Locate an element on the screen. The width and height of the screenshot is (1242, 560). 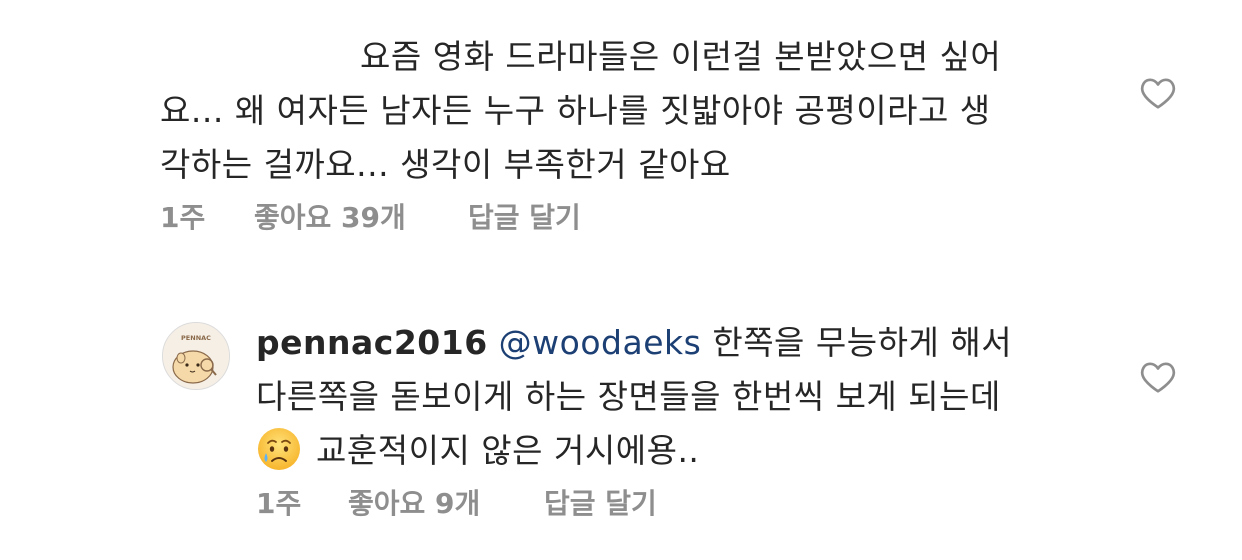
comment-2-reply-button: 답글 달기 is located at coordinates (600, 502).